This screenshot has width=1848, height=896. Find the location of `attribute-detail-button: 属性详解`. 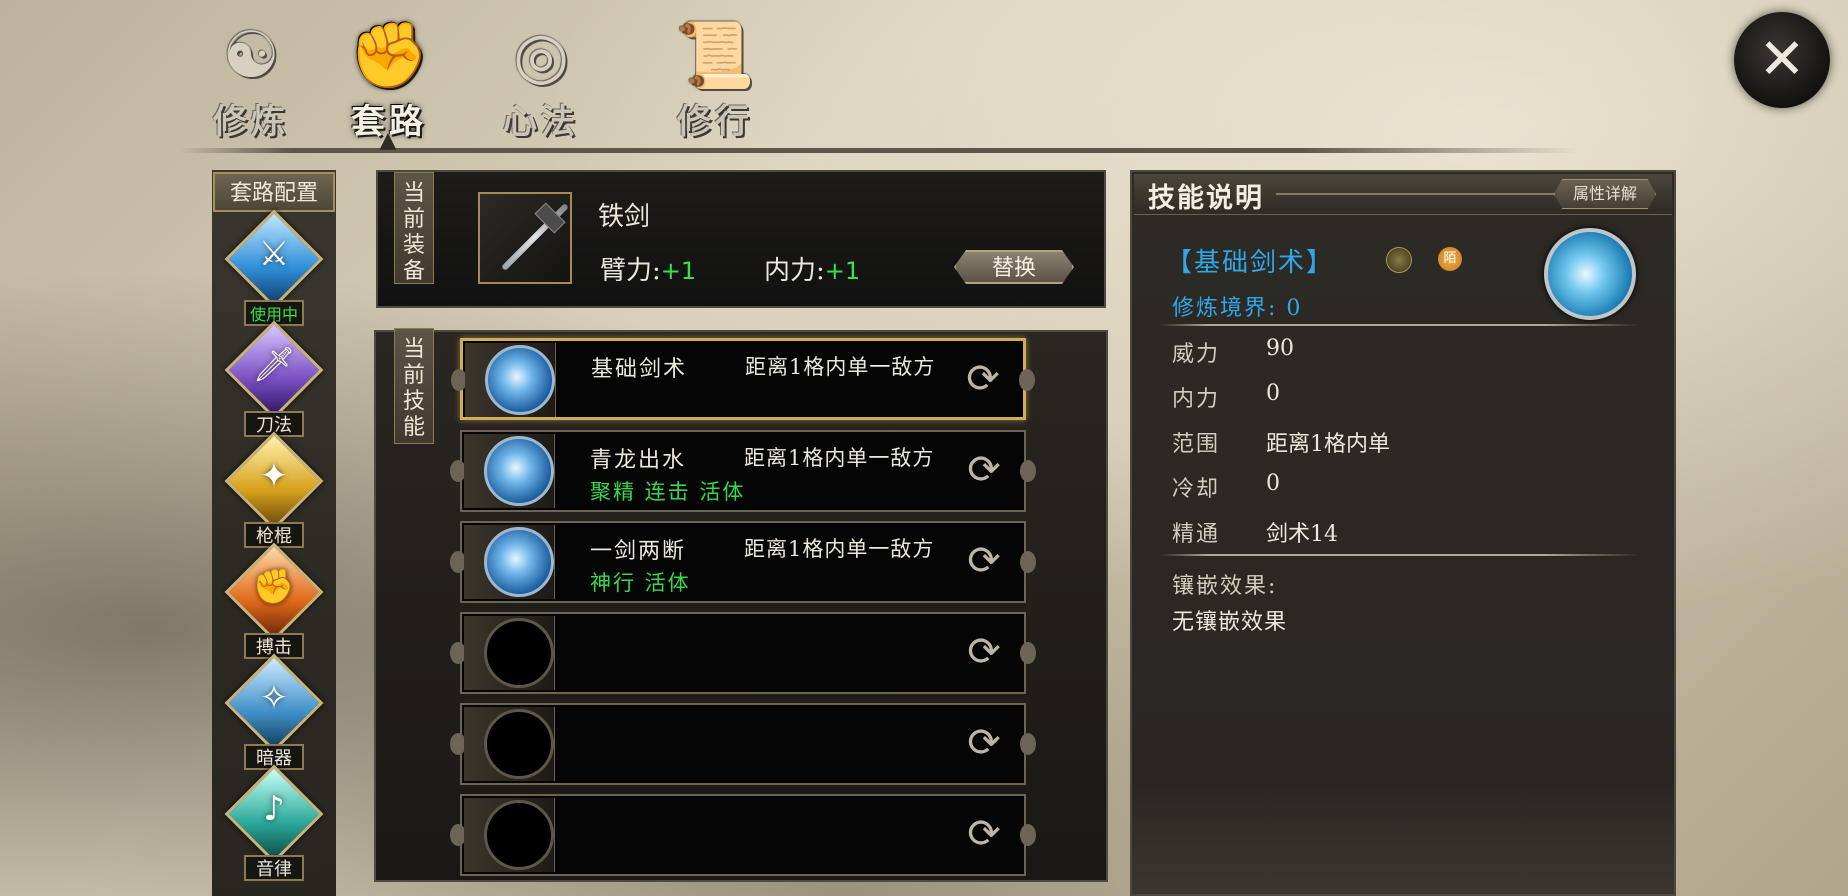

attribute-detail-button: 属性详解 is located at coordinates (1605, 194).